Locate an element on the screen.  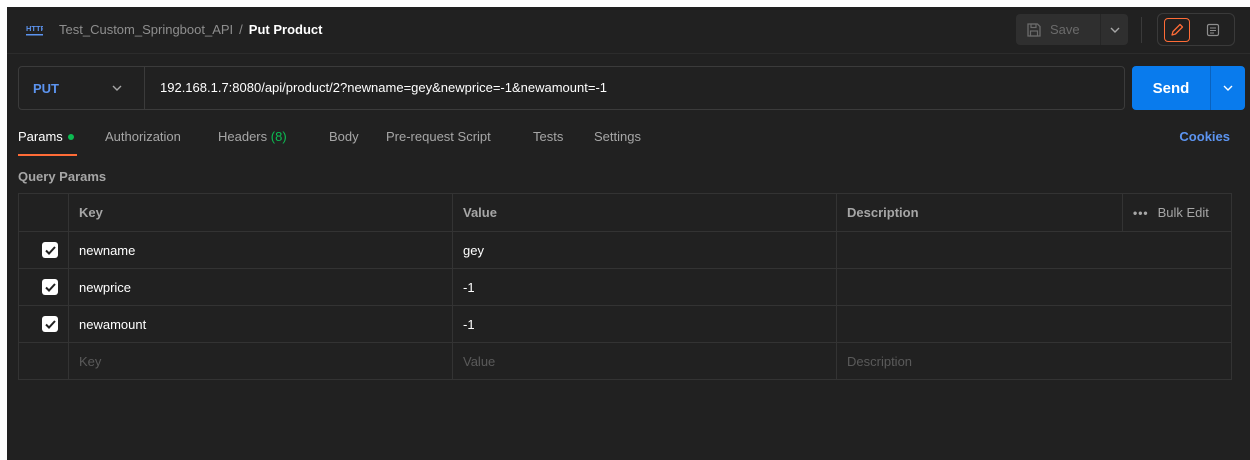
pencil-icon is located at coordinates (1177, 29).